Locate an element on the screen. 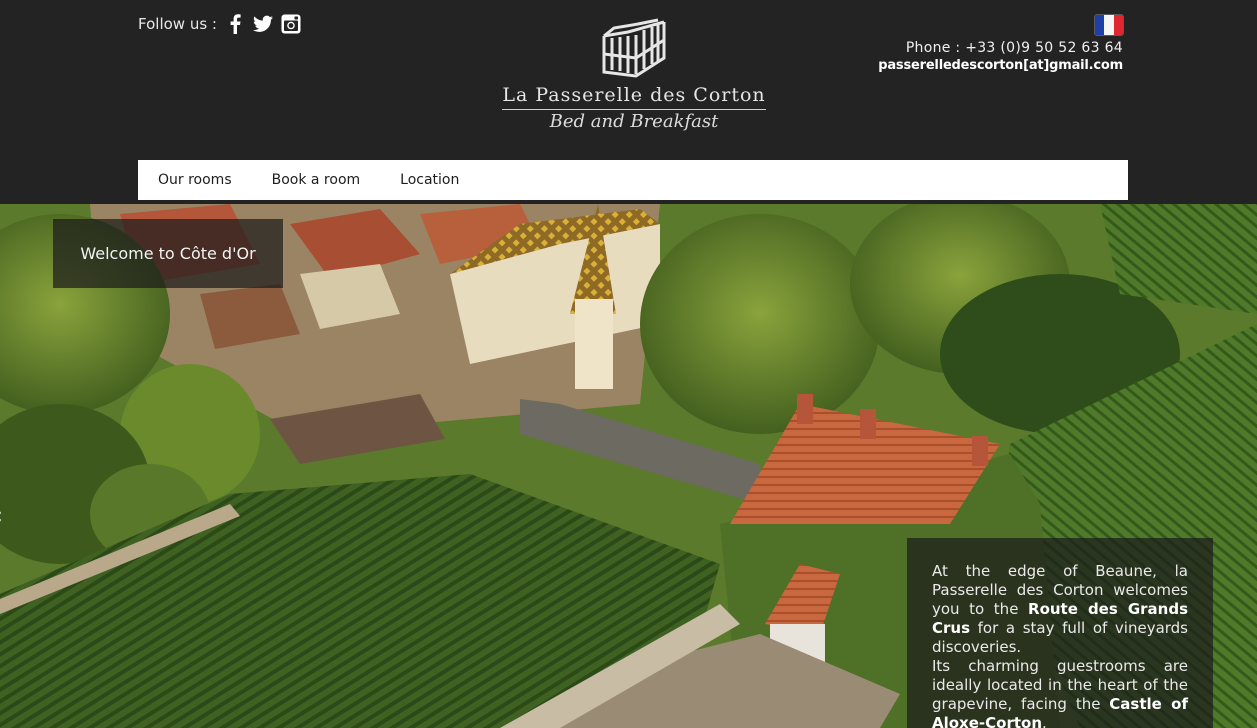  intro-p2-b: . is located at coordinates (1044, 721).